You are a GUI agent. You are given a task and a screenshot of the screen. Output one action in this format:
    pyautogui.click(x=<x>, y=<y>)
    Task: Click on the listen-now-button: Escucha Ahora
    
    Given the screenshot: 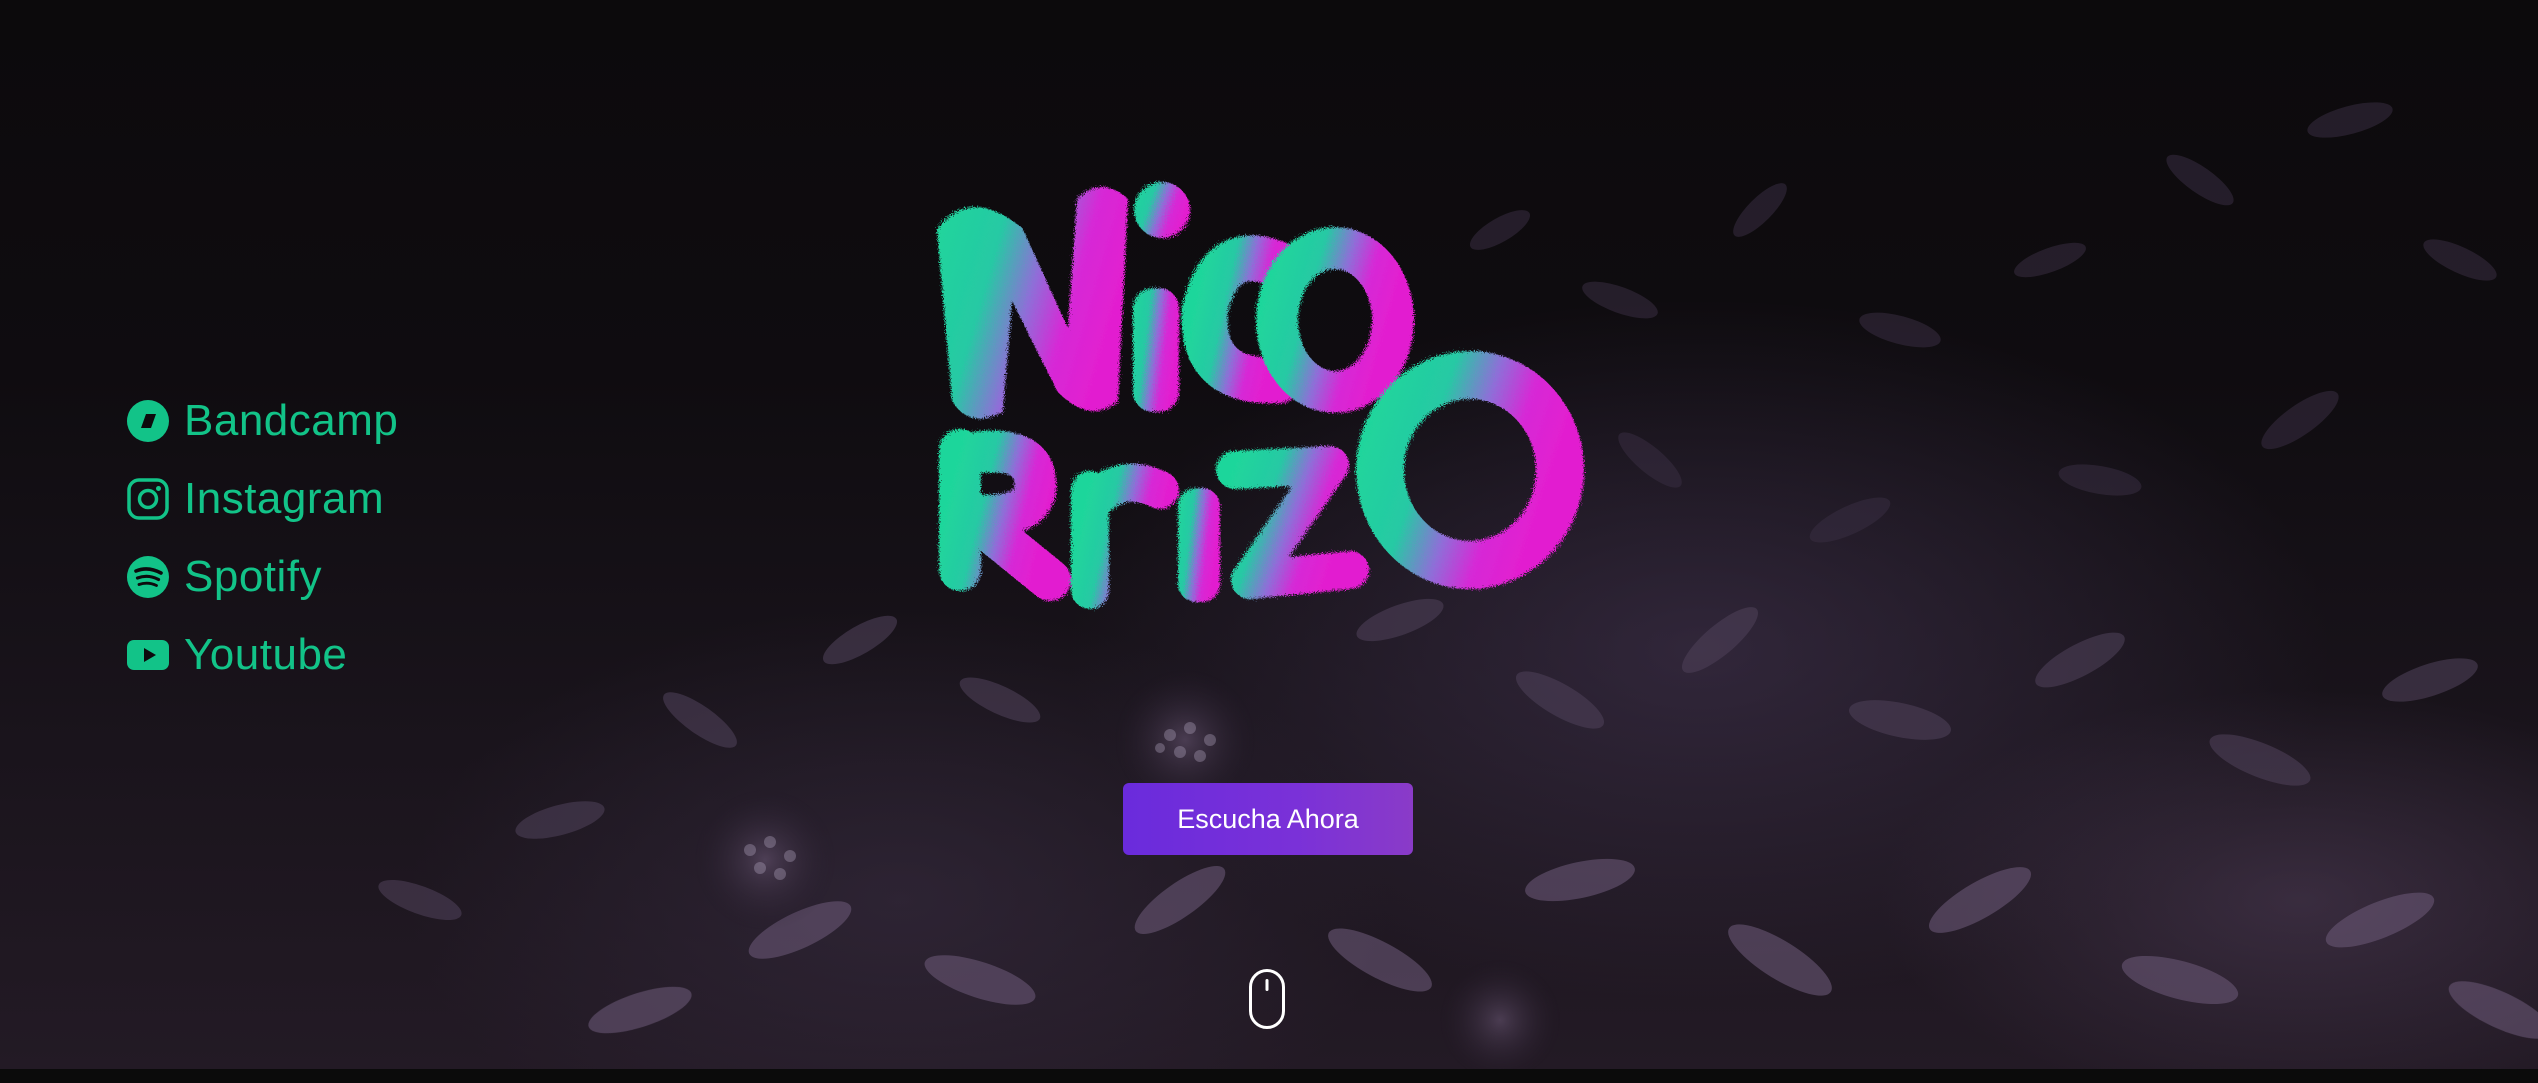 What is the action you would take?
    pyautogui.click(x=1268, y=819)
    